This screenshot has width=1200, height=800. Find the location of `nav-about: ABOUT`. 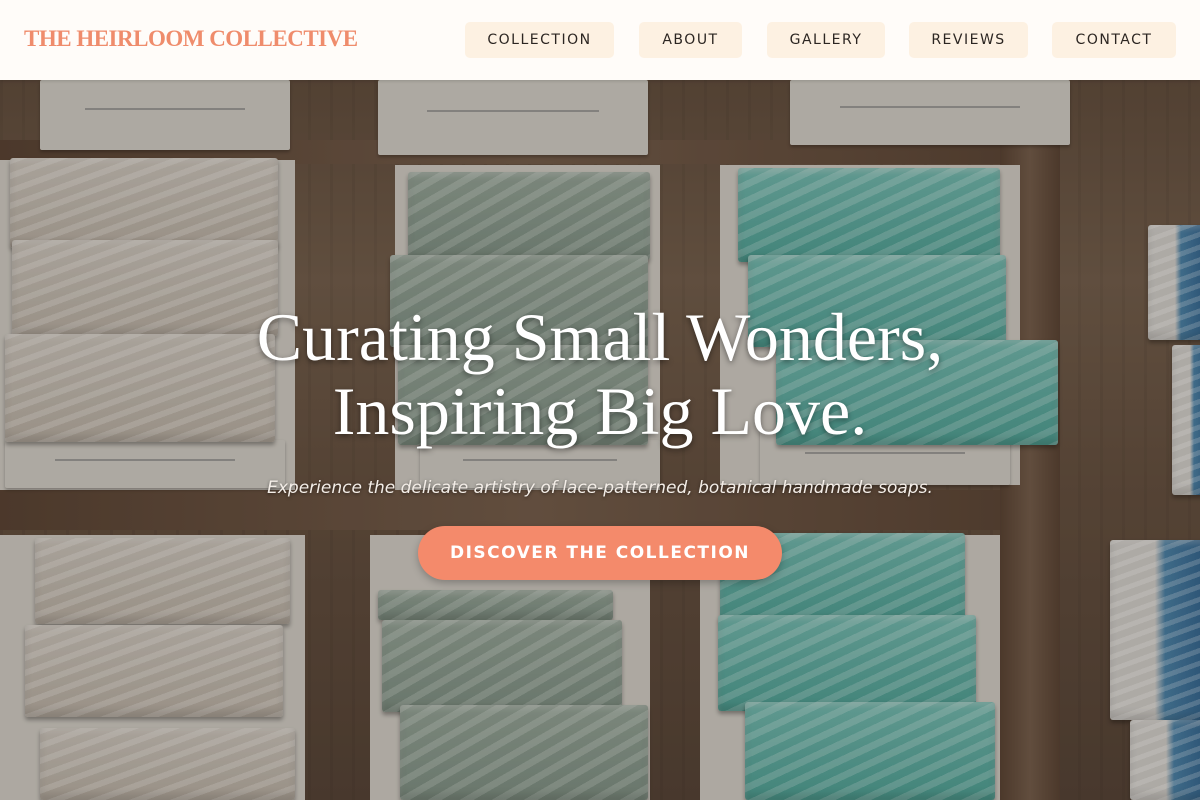

nav-about: ABOUT is located at coordinates (690, 40).